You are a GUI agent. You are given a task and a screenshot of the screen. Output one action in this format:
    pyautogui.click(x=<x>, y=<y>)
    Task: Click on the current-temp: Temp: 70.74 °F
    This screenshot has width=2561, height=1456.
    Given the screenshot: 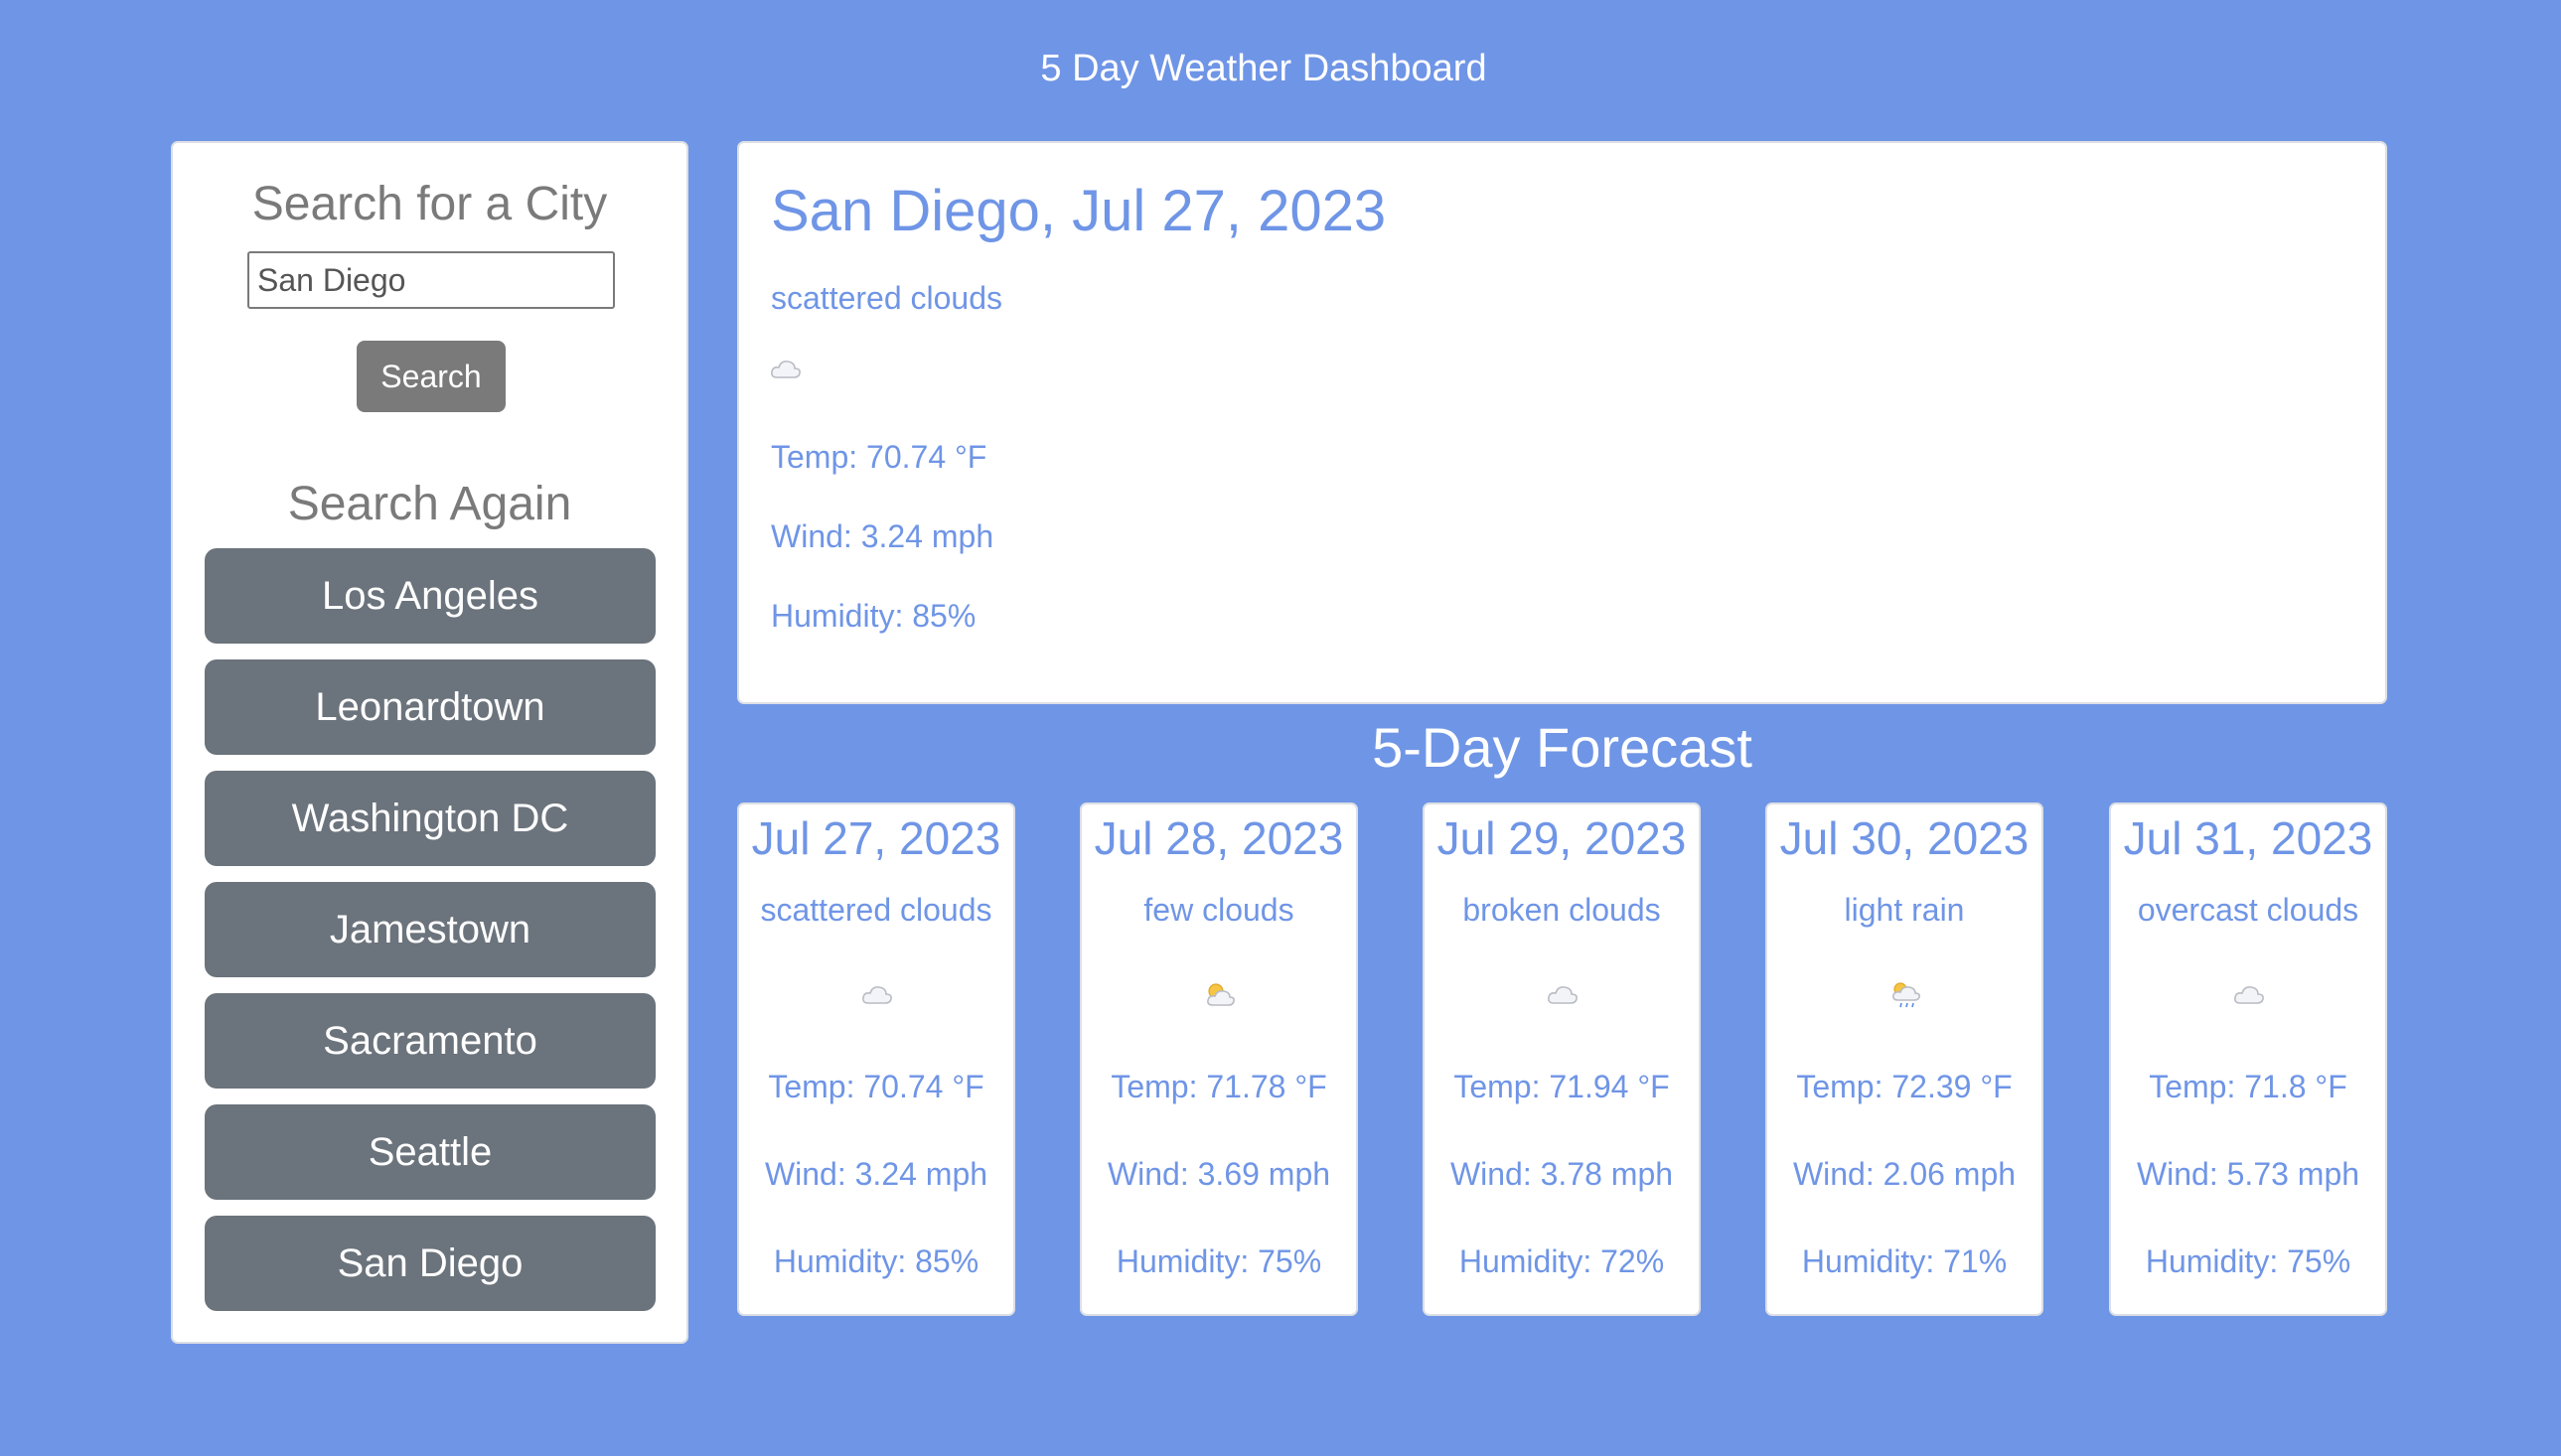 What is the action you would take?
    pyautogui.click(x=879, y=457)
    